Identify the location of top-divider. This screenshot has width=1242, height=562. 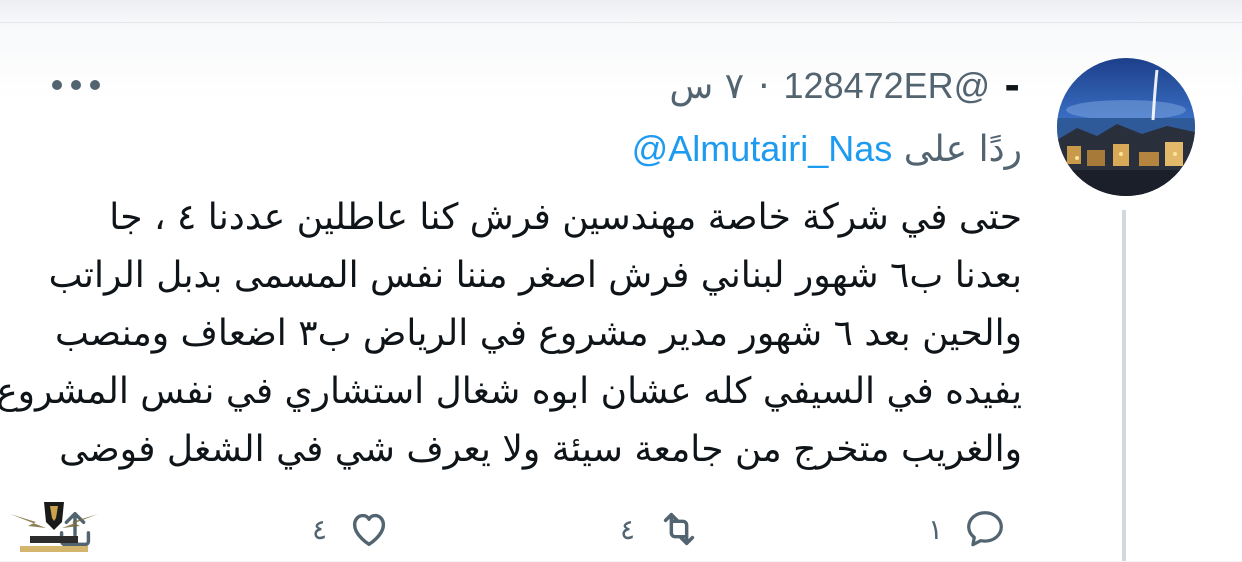
(621, 11).